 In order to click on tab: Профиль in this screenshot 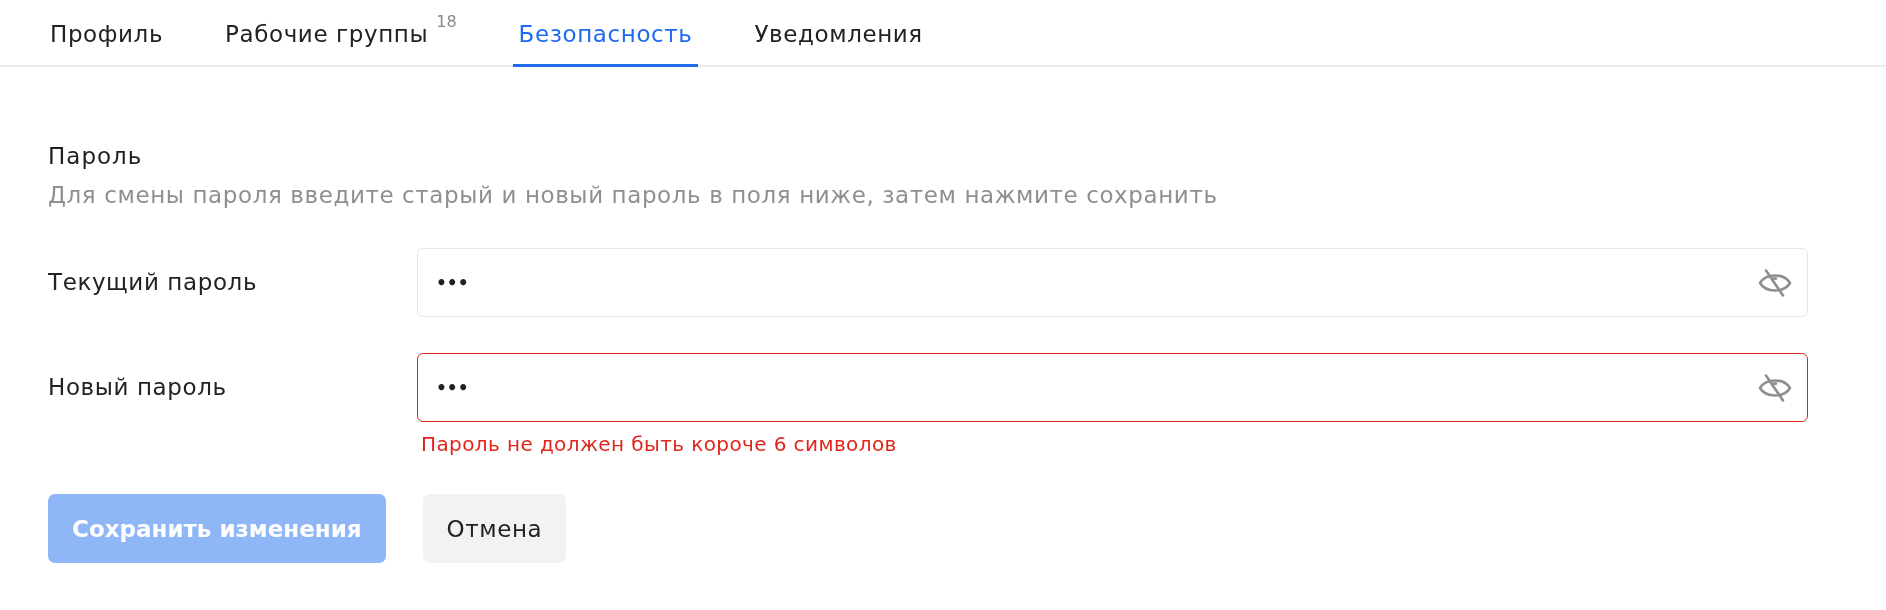, I will do `click(107, 33)`.